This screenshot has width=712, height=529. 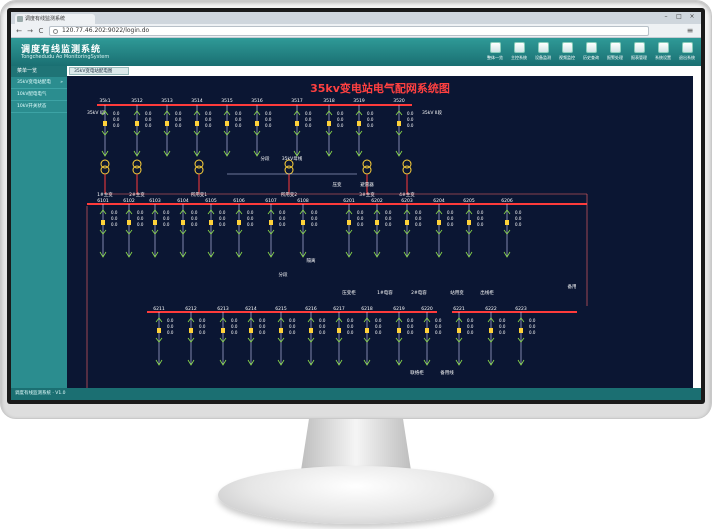 I want to click on monitor-icon, so click(x=543, y=47).